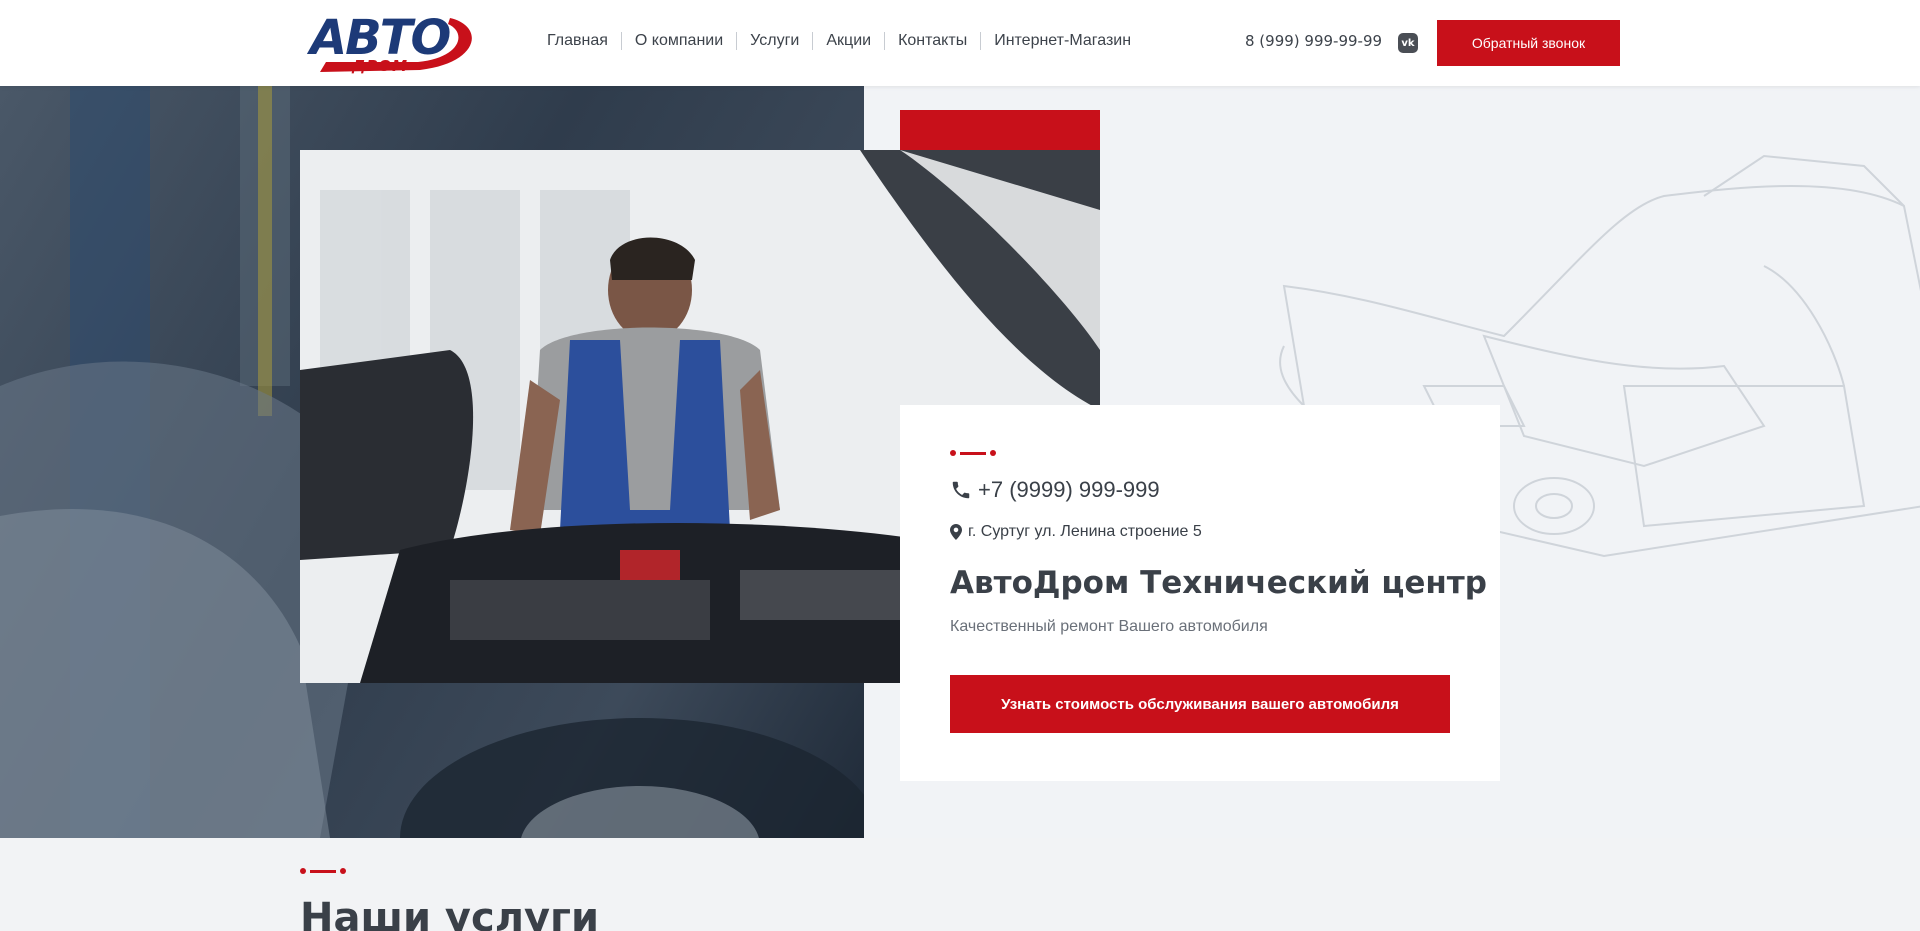  Describe the element at coordinates (973, 453) in the screenshot. I see `decorative-divider` at that location.